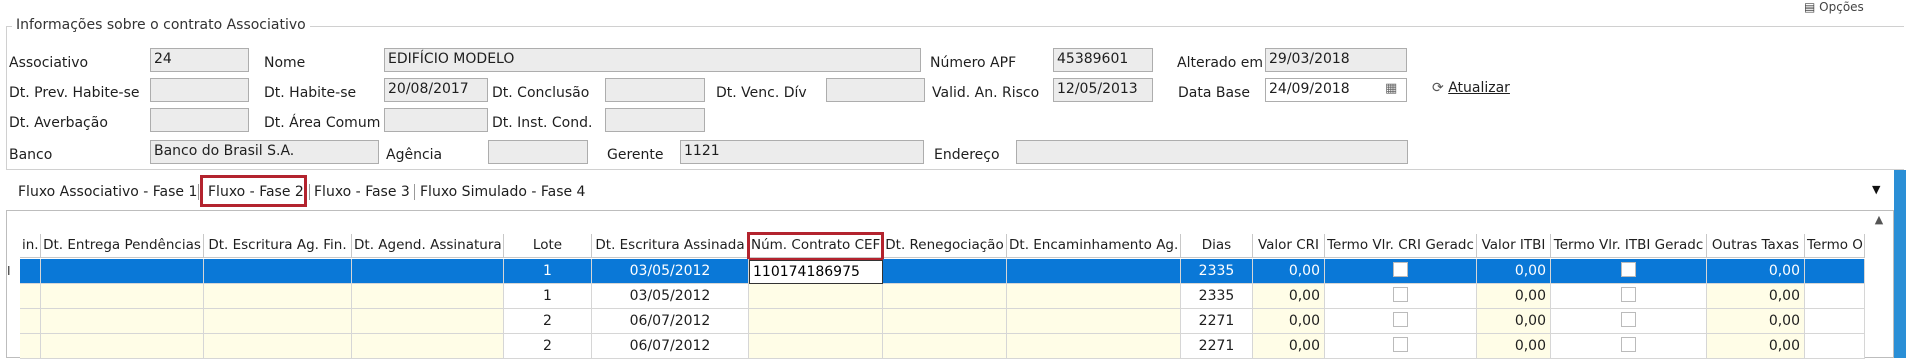 This screenshot has width=1906, height=359. Describe the element at coordinates (428, 246) in the screenshot. I see `col-header-dt-agend-assinatura: Dt. Agend. Assinatura` at that location.